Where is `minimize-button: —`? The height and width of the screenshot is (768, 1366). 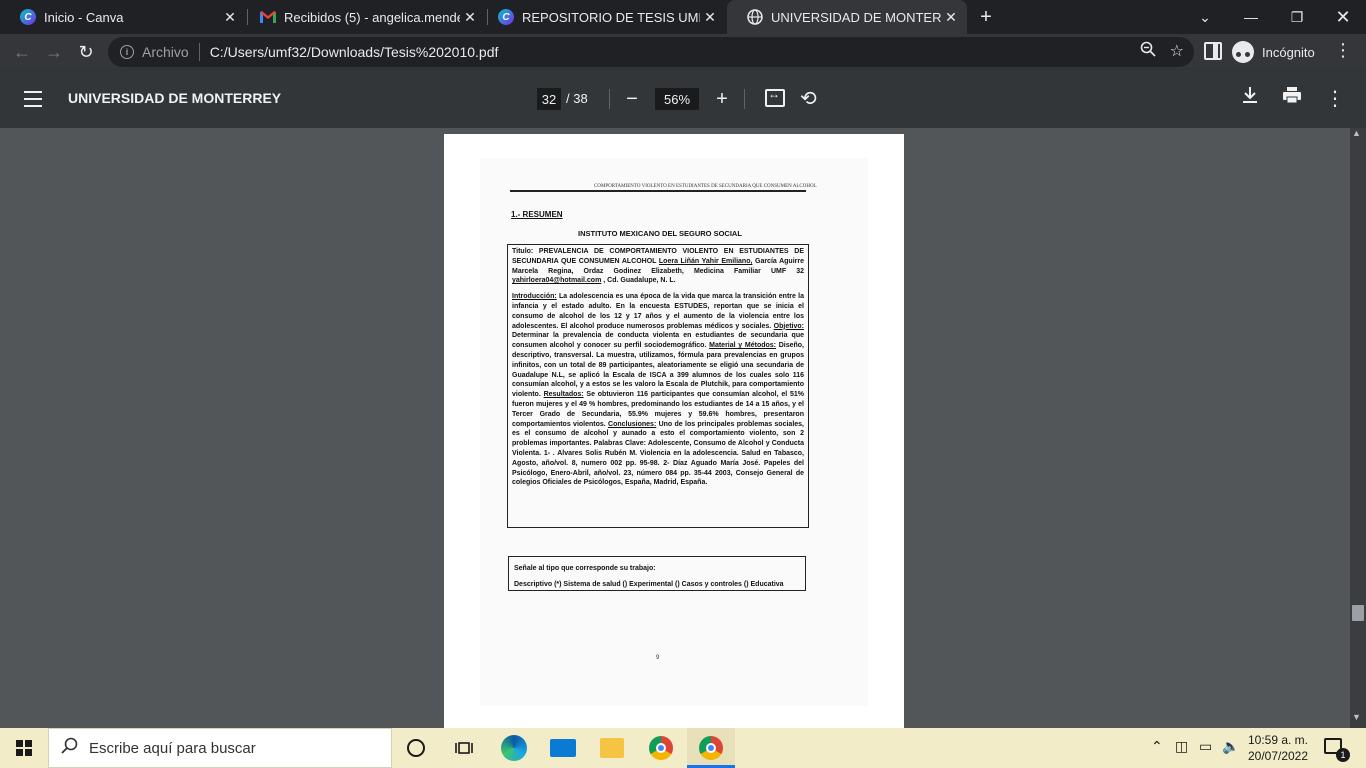
minimize-button: — is located at coordinates (1251, 17).